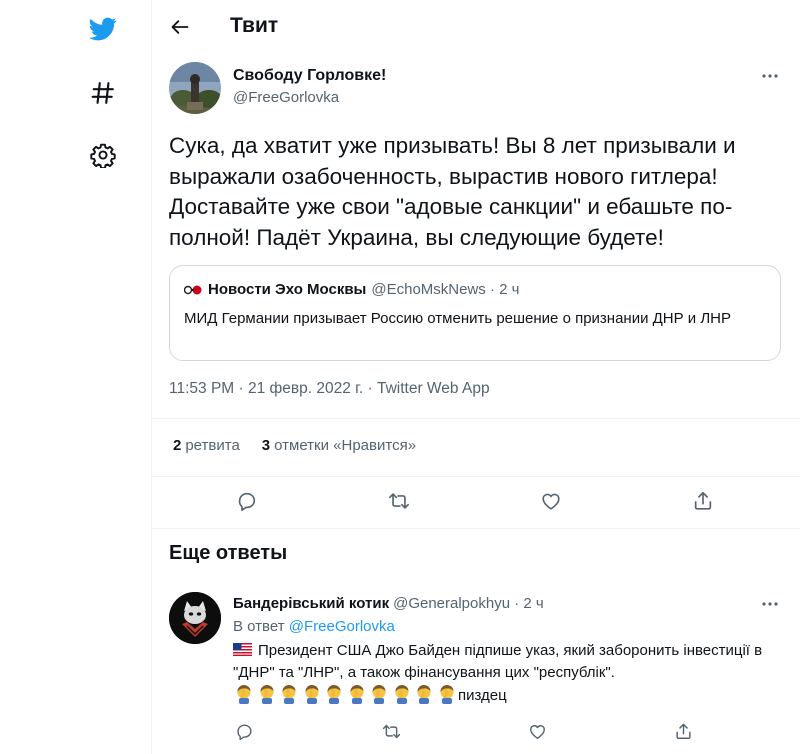 Image resolution: width=800 pixels, height=754 pixels. What do you see at coordinates (254, 25) in the screenshot?
I see `page-title: Твит` at bounding box center [254, 25].